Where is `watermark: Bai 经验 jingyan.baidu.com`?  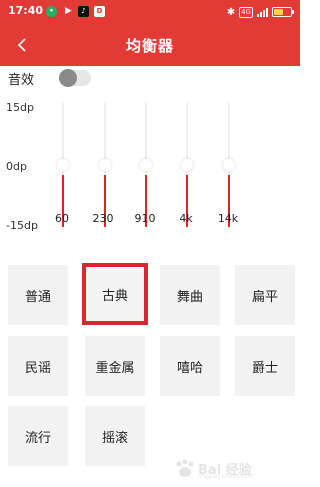
watermark: Bai 经验 jingyan.baidu.com is located at coordinates (234, 469).